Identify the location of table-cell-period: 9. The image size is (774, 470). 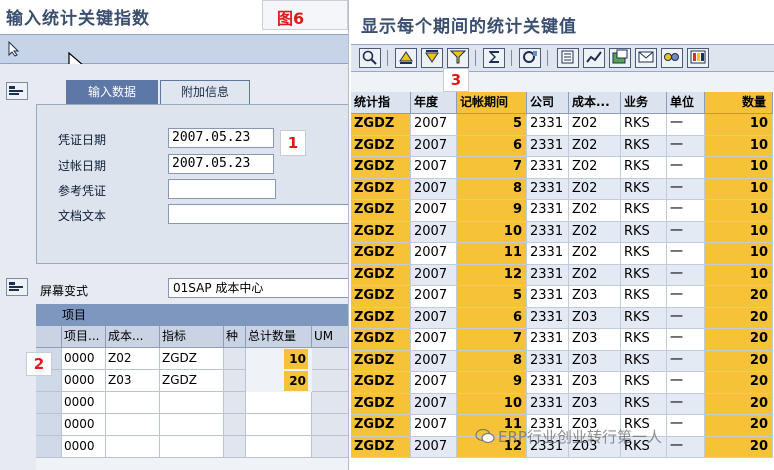
(492, 211).